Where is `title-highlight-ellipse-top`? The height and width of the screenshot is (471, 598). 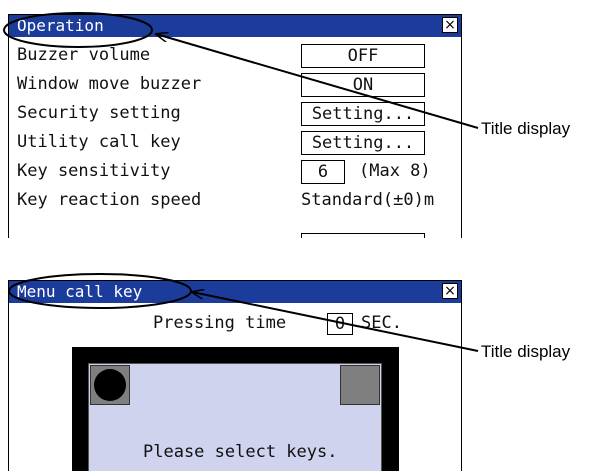
title-highlight-ellipse-top is located at coordinates (78, 30).